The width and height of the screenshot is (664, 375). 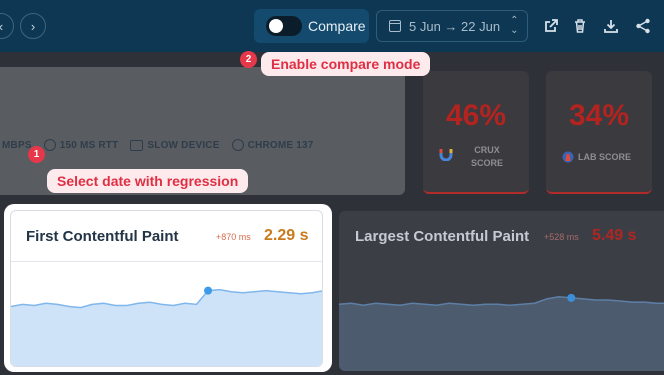 I want to click on browser-label: CHROME 137, so click(x=280, y=145).